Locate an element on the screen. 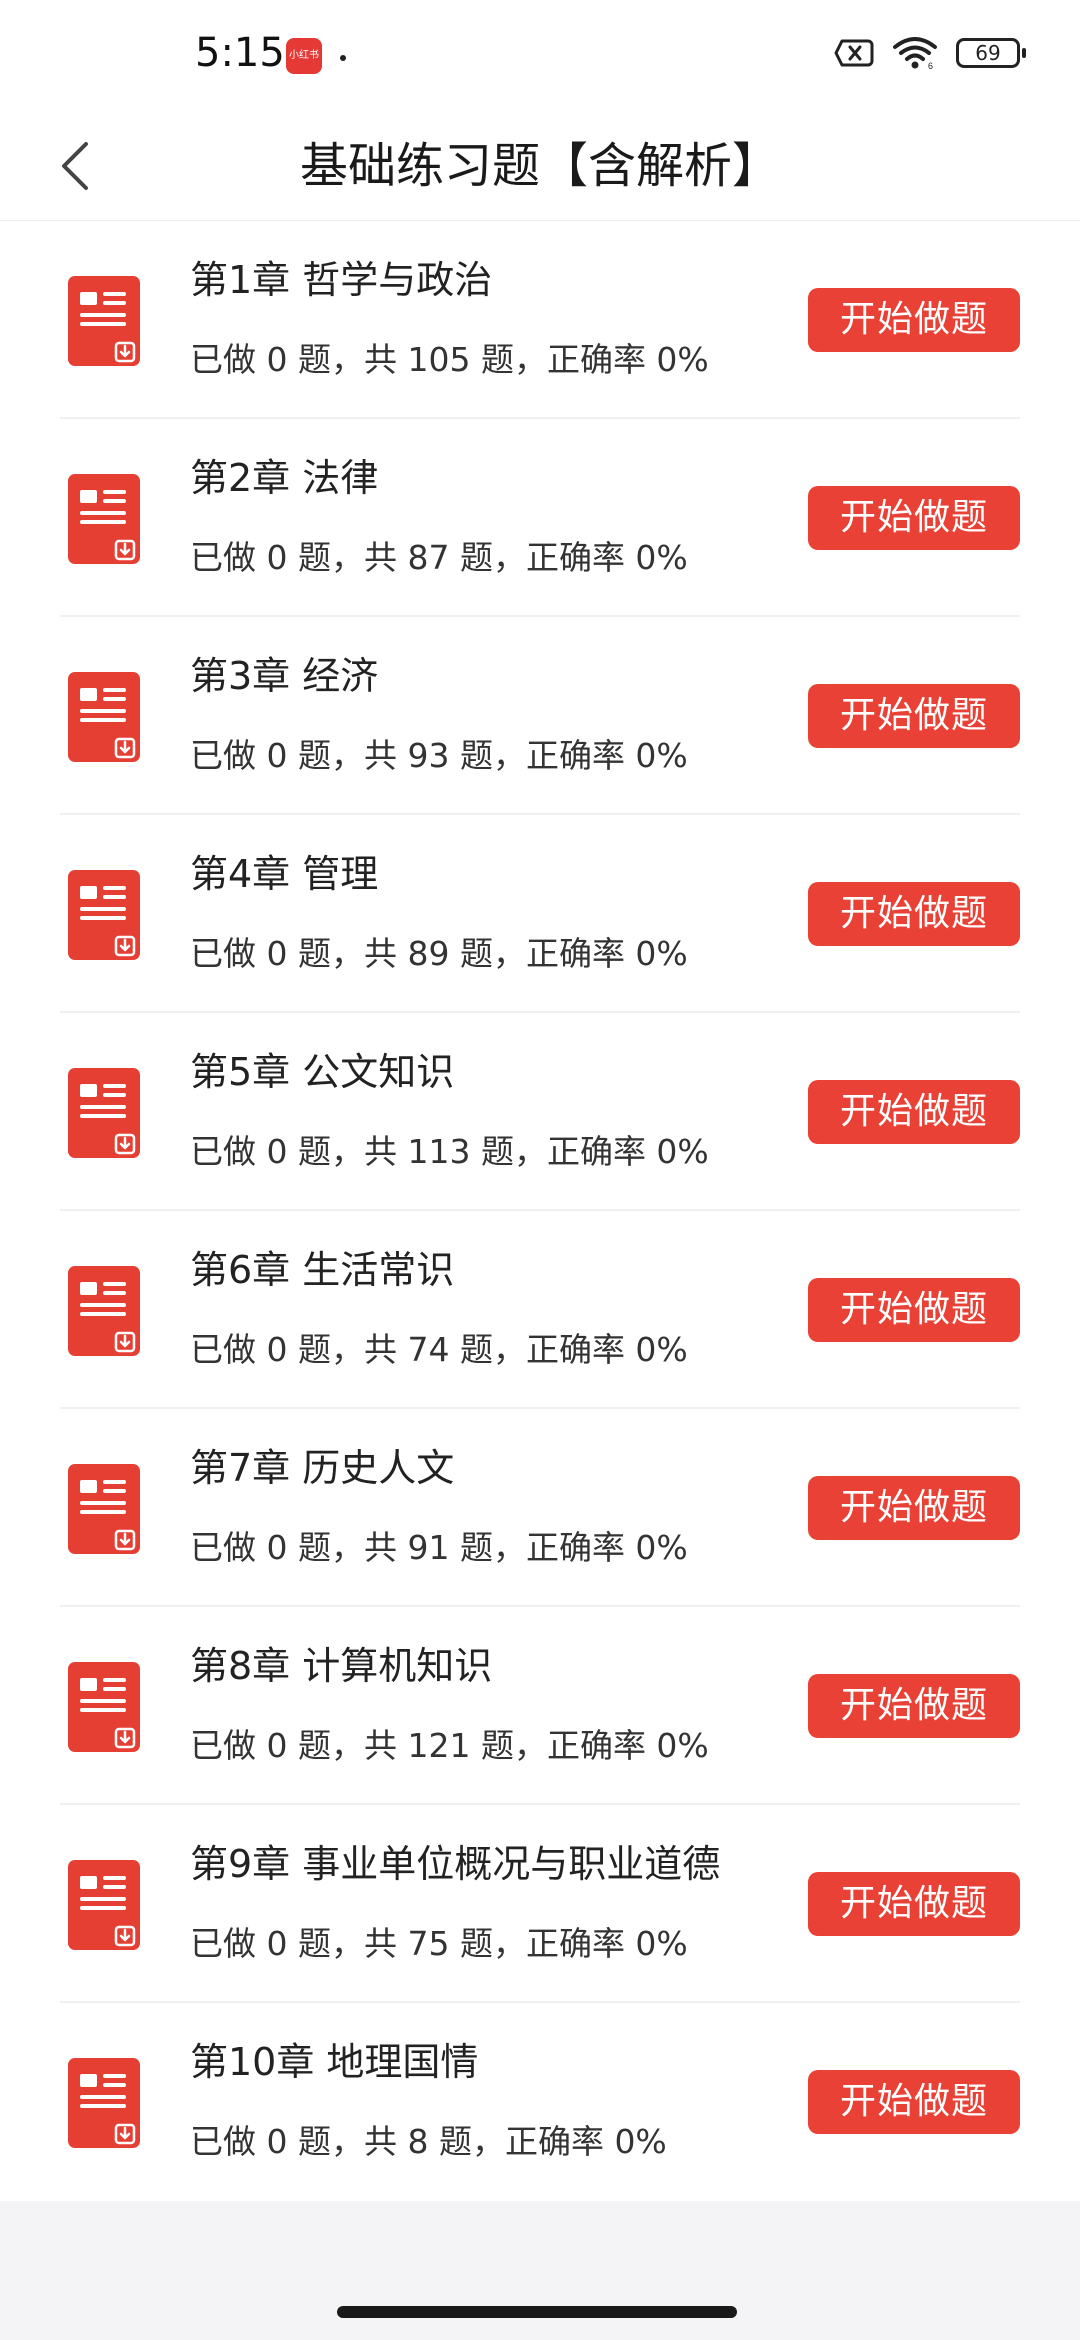  chapter-row: 第6章 生活常识 已做 0 题，共 74 题，正确率 0% 开始做题 is located at coordinates (540, 1310).